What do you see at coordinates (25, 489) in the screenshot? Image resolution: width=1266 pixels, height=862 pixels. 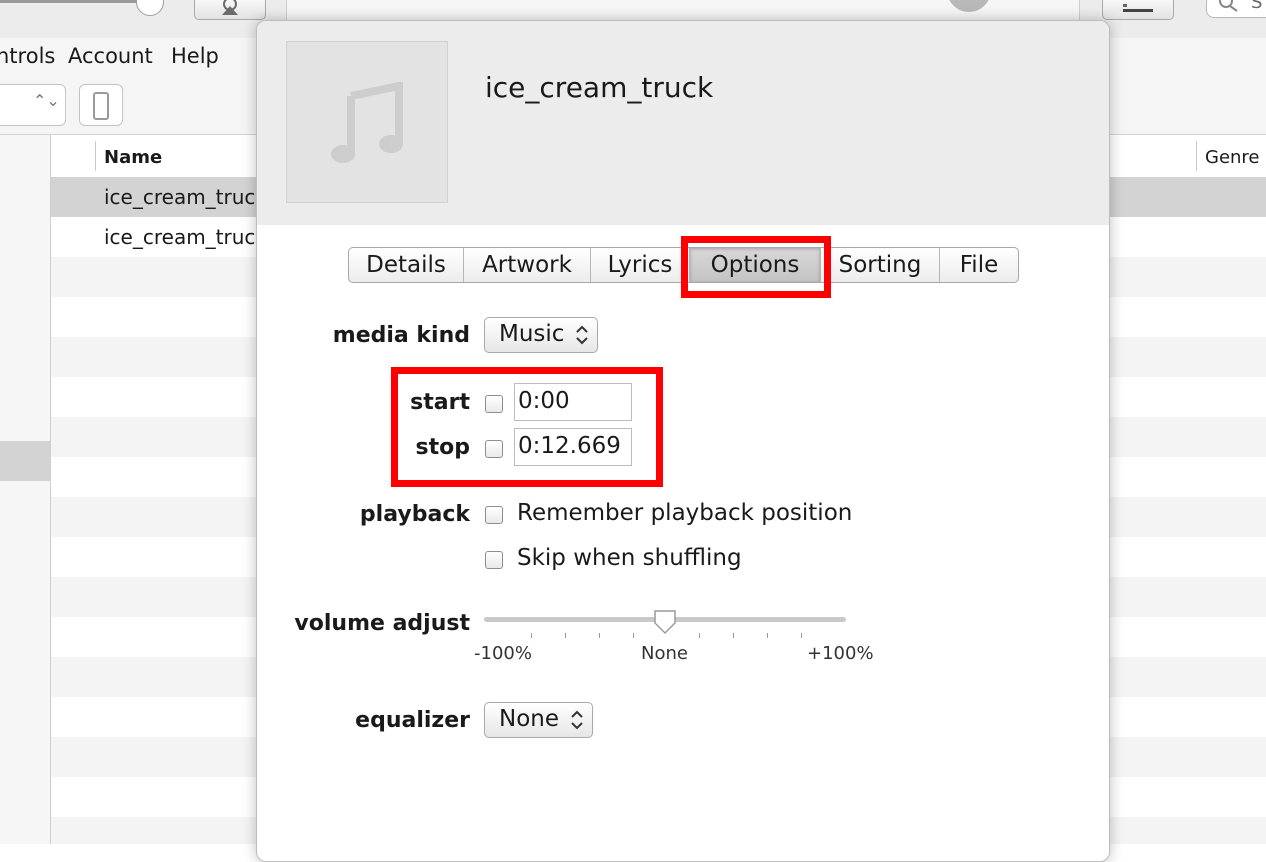 I see `sidebar` at bounding box center [25, 489].